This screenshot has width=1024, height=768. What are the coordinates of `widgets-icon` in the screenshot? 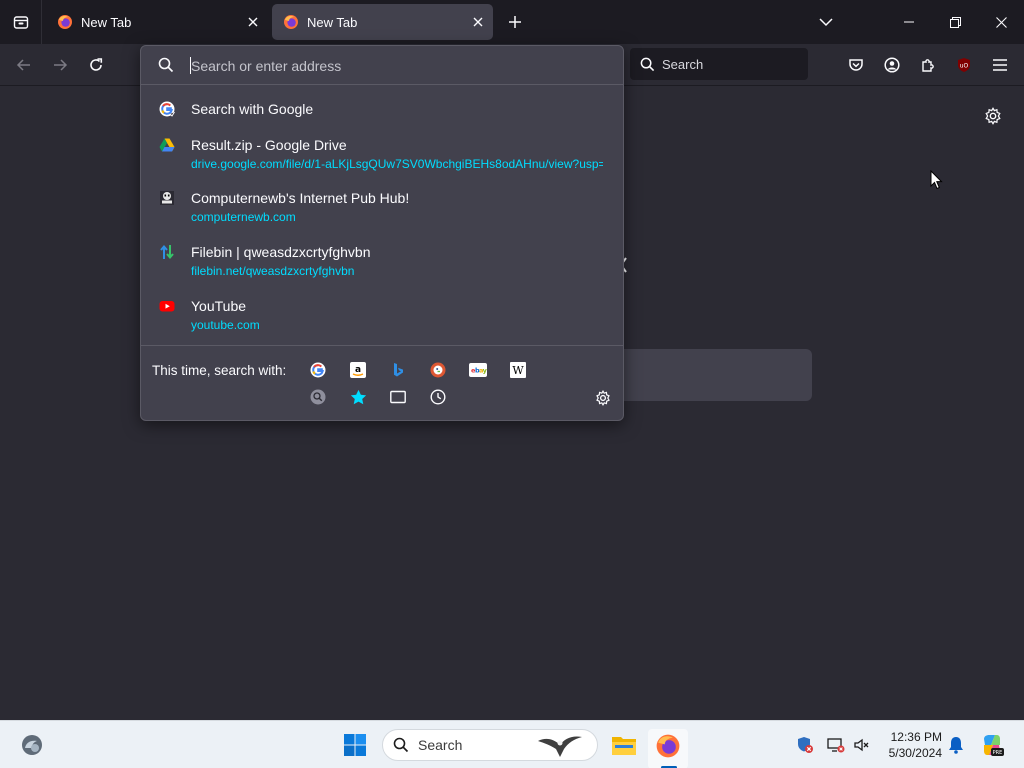 It's located at (32, 745).